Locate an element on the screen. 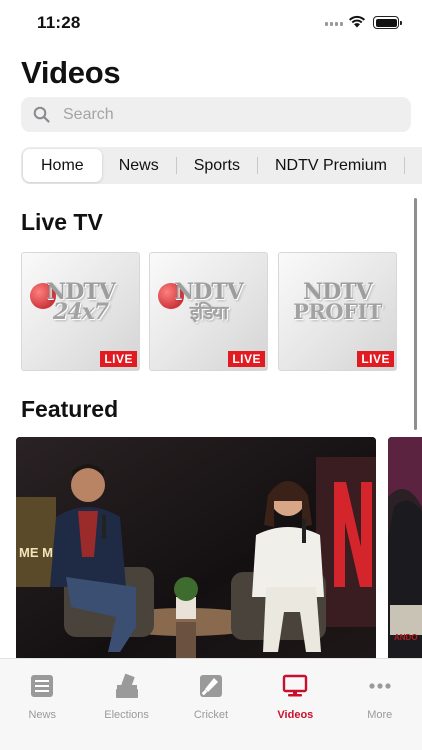 The image size is (422, 750). search-icon is located at coordinates (41, 114).